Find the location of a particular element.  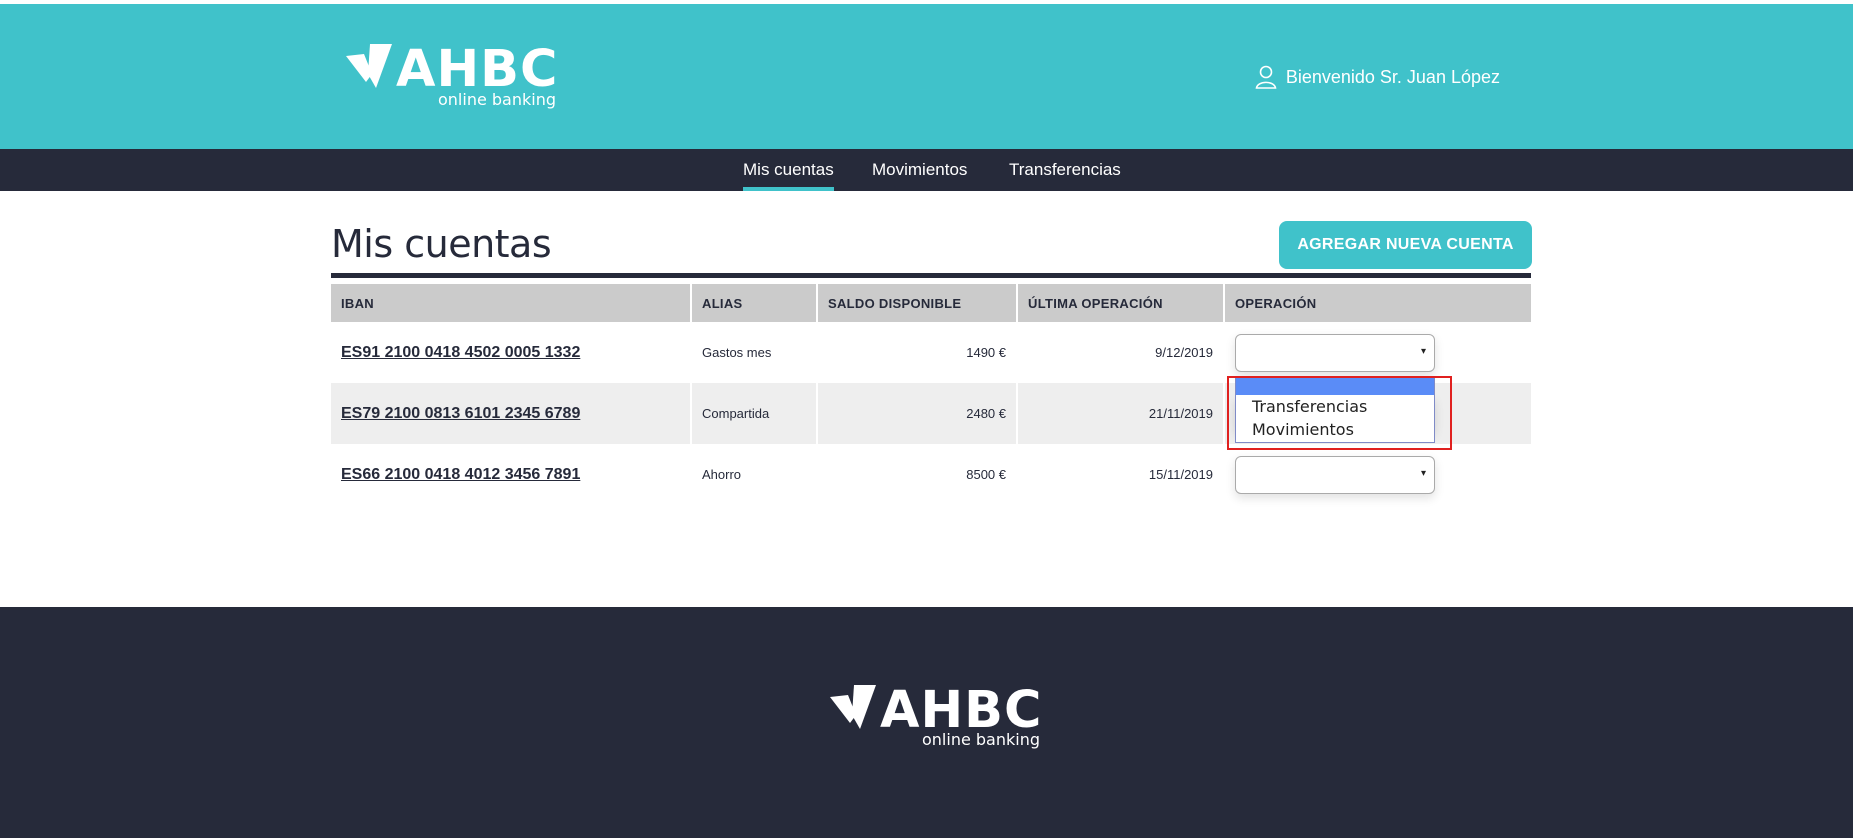

alias-cell: Ahorro is located at coordinates (754, 474).